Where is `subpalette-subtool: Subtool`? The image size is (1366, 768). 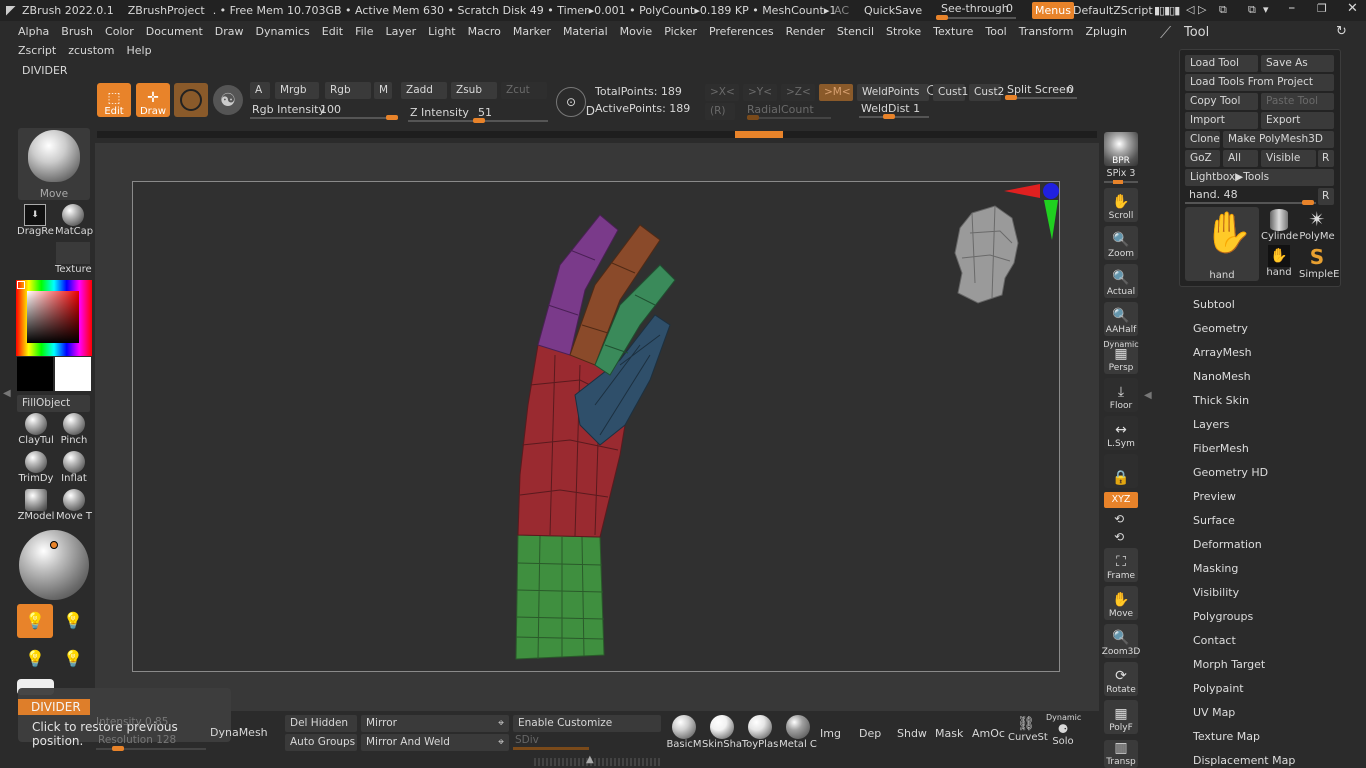 subpalette-subtool: Subtool is located at coordinates (1214, 304).